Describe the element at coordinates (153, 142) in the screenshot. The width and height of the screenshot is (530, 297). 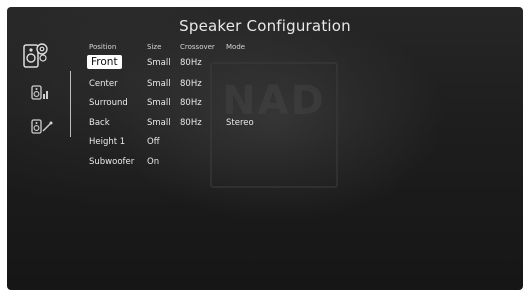
I see `row-size: Off` at that location.